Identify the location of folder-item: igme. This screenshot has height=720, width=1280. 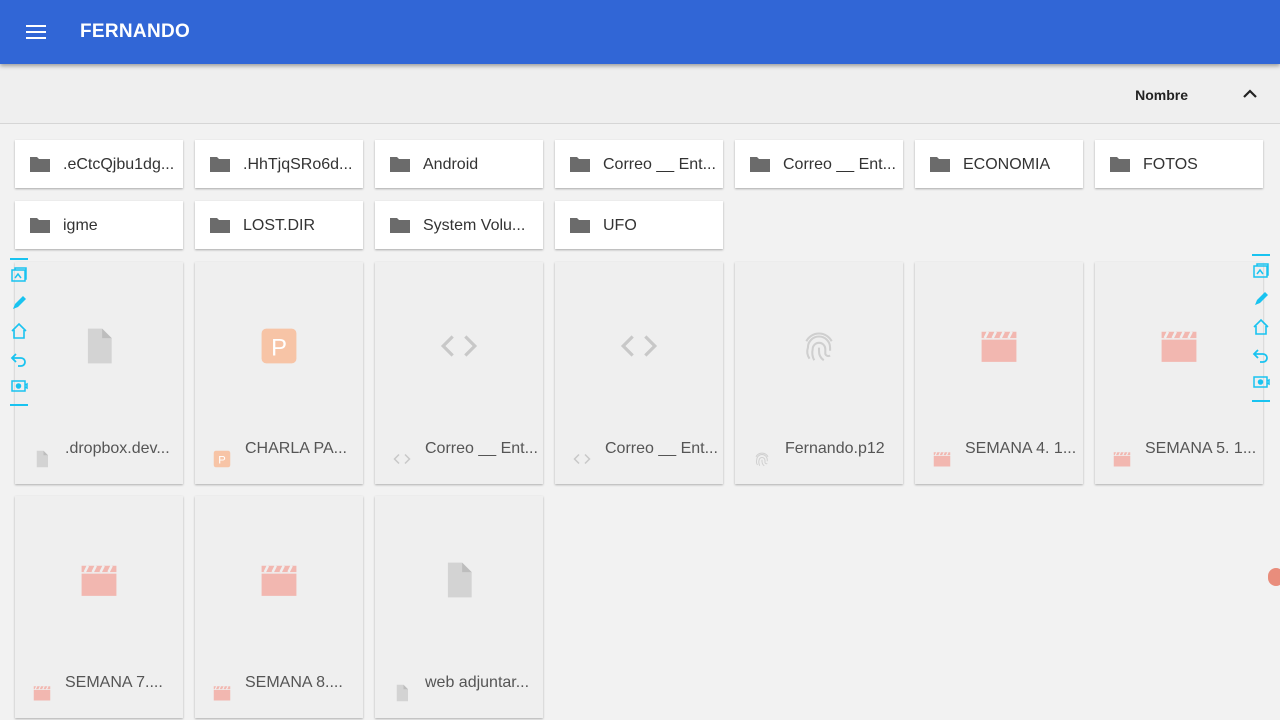
(99, 225).